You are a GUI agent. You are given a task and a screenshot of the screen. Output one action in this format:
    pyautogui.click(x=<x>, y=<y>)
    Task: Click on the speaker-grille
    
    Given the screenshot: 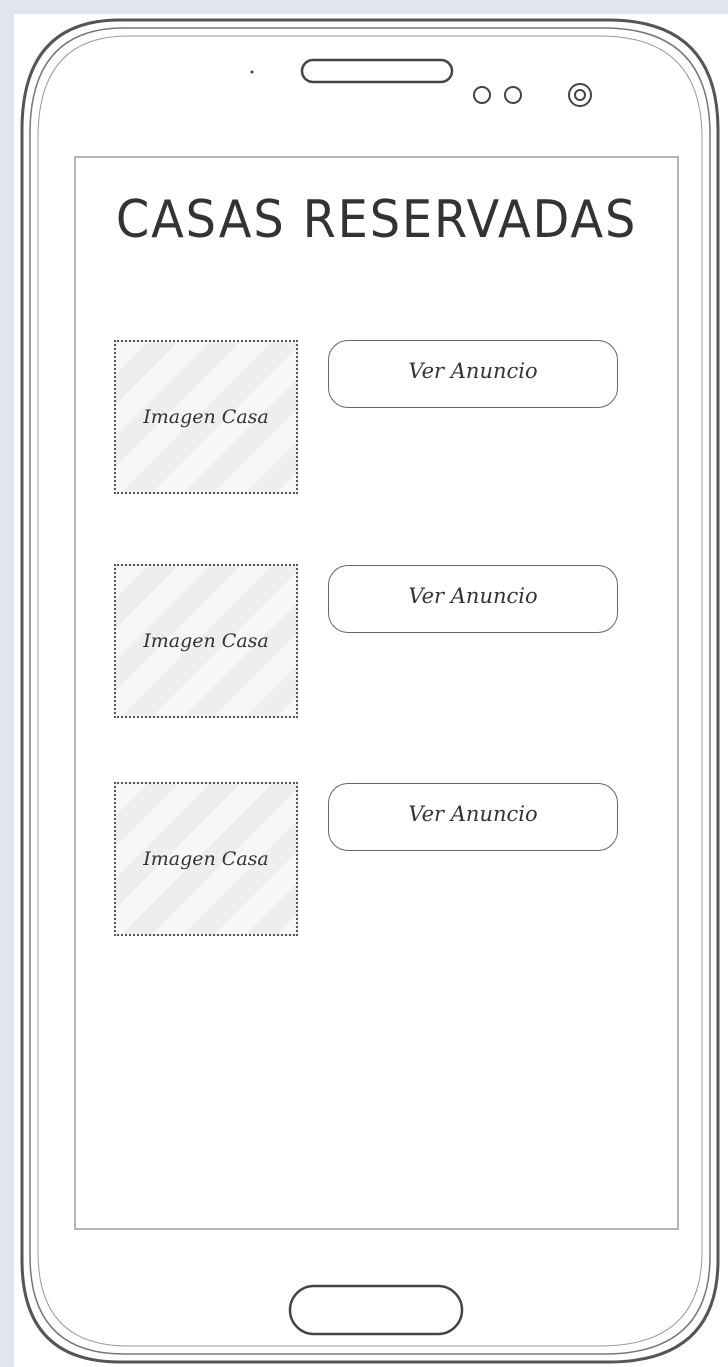 What is the action you would take?
    pyautogui.click(x=377, y=71)
    